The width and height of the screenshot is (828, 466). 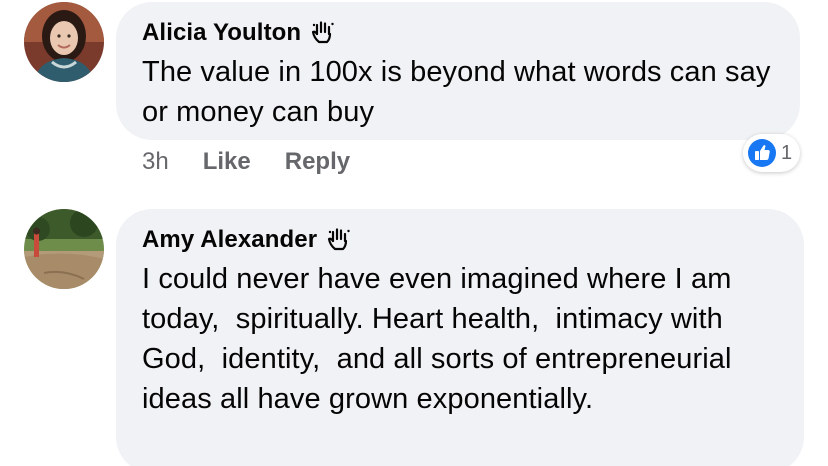 What do you see at coordinates (221, 33) in the screenshot?
I see `author-name: Alicia Youlton` at bounding box center [221, 33].